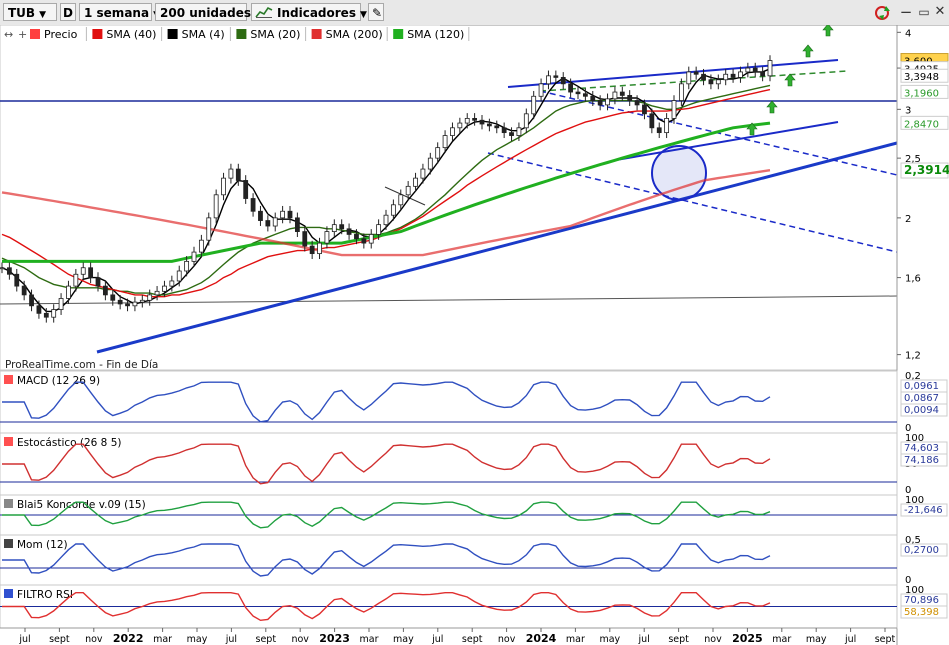 This screenshot has height=645, width=949. Describe the element at coordinates (81, 505) in the screenshot. I see `panel-title: Blai5 Koncorde v.09 (15)` at that location.